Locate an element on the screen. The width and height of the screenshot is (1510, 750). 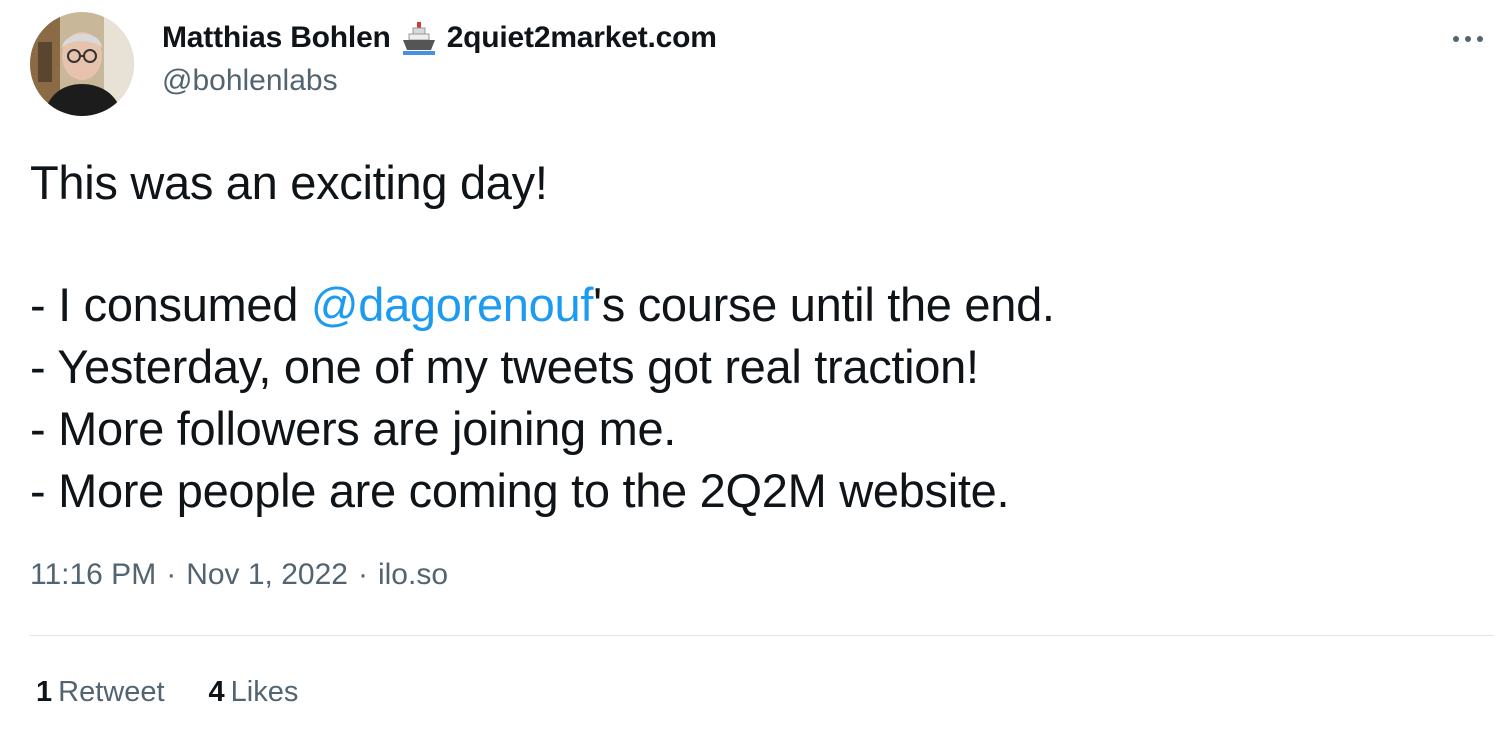
tweet-source: ilo.so is located at coordinates (413, 574).